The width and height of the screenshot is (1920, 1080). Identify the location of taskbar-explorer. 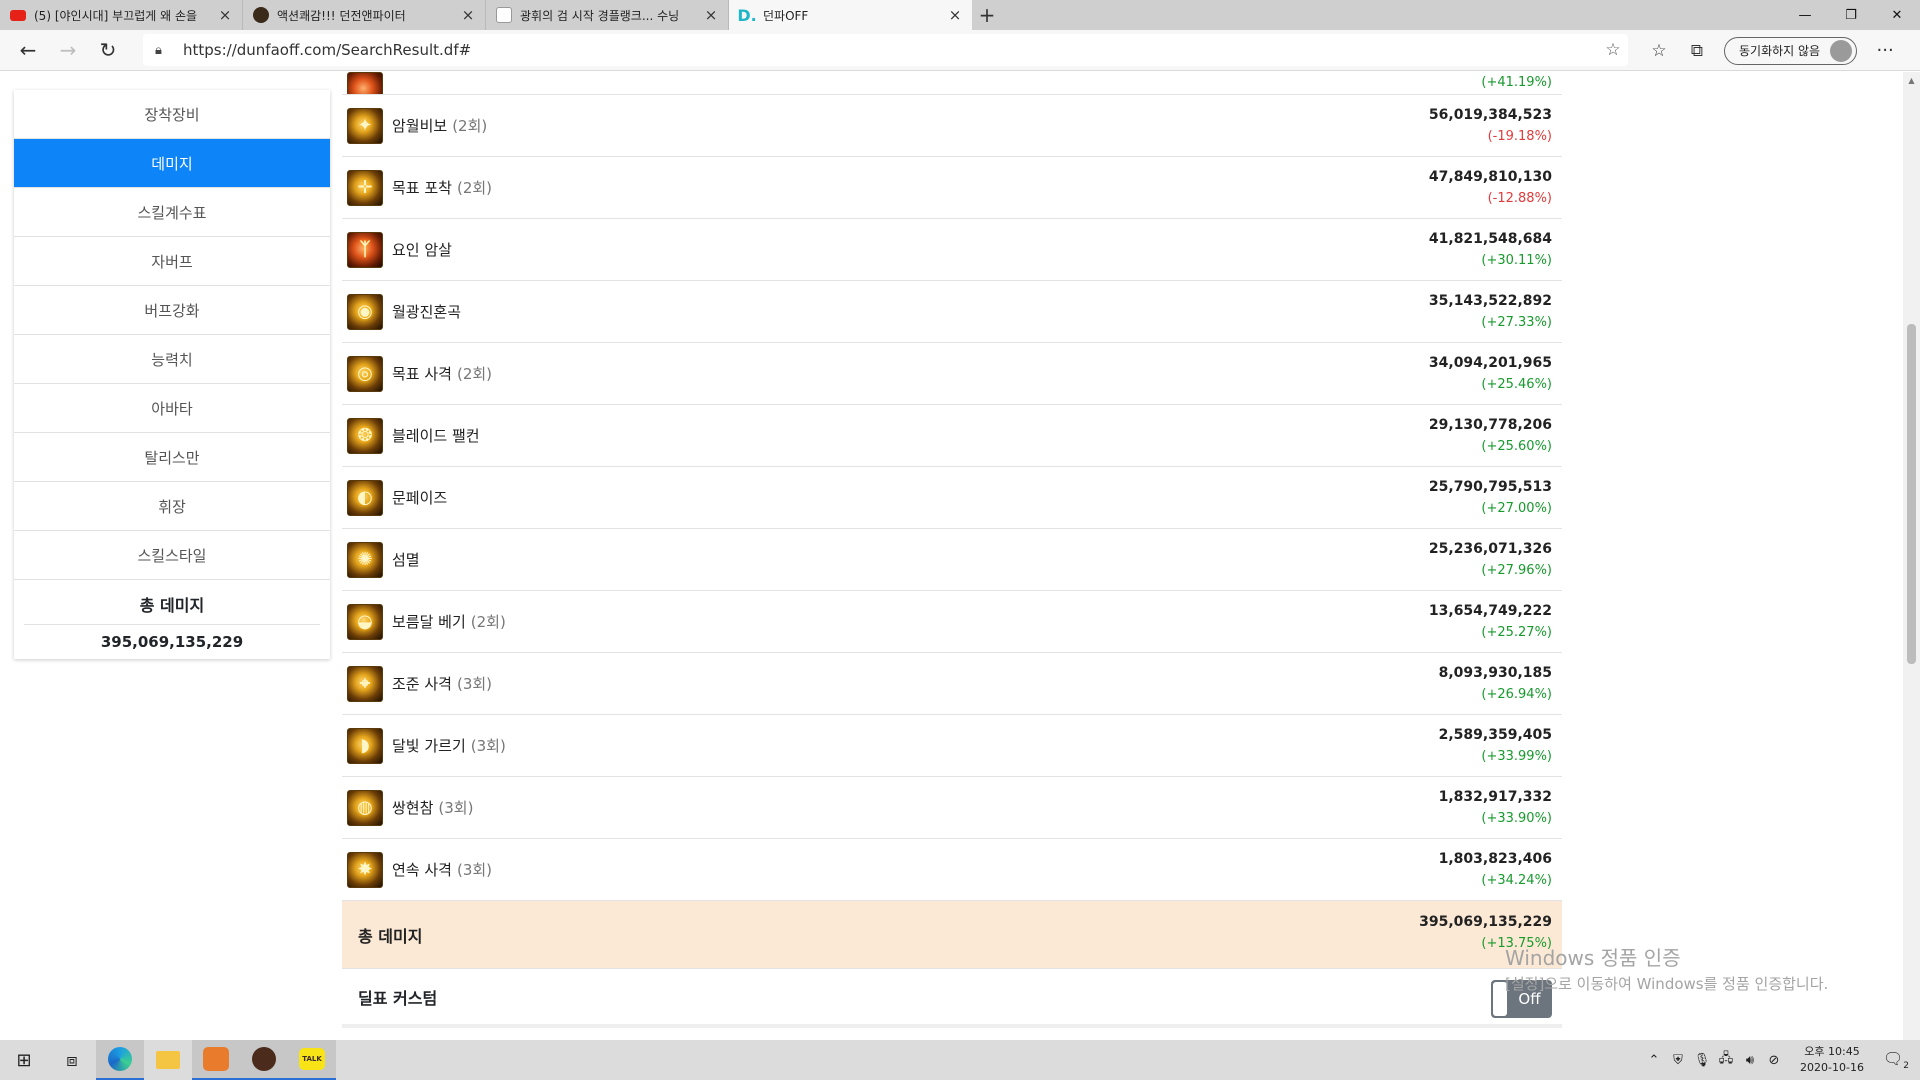
(168, 1060).